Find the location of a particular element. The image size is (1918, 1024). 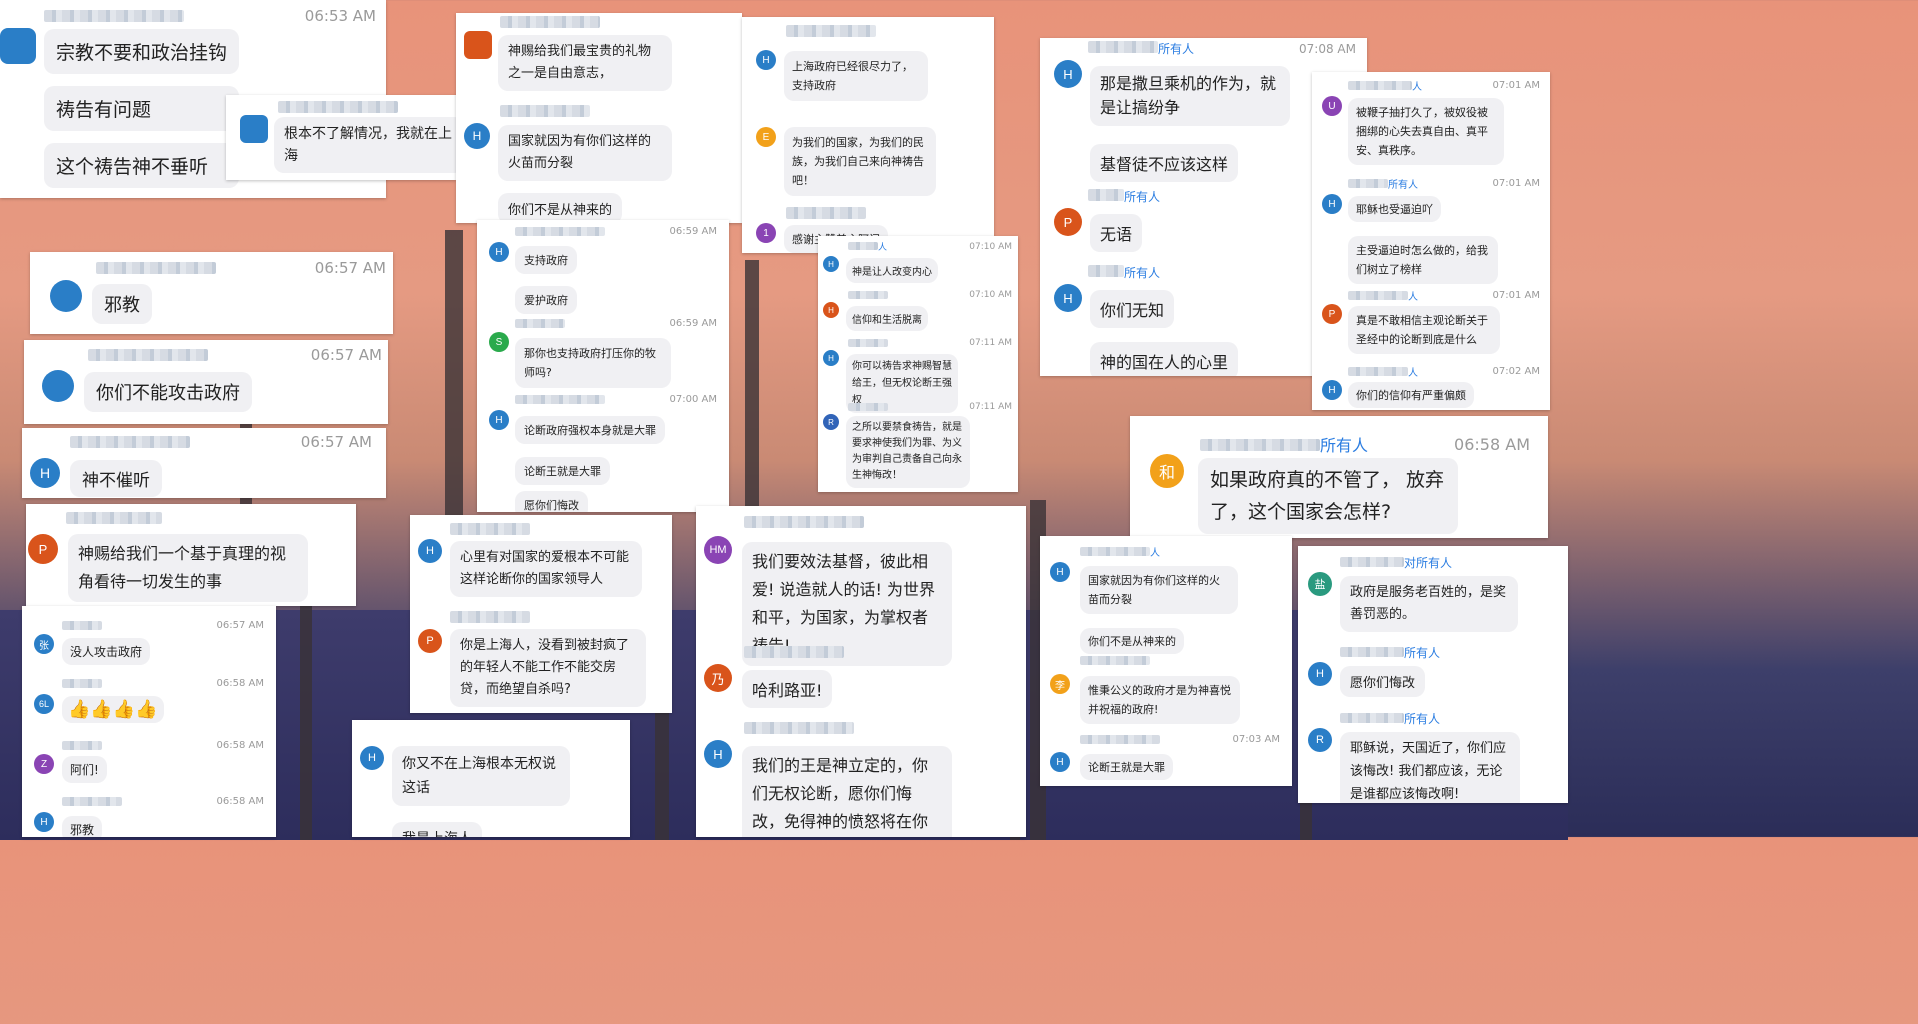

message-bubble: 你是上海人，没看到被封疯了的年轻人不能工作不能交房贷，而绝望自杀吗? is located at coordinates (548, 668).